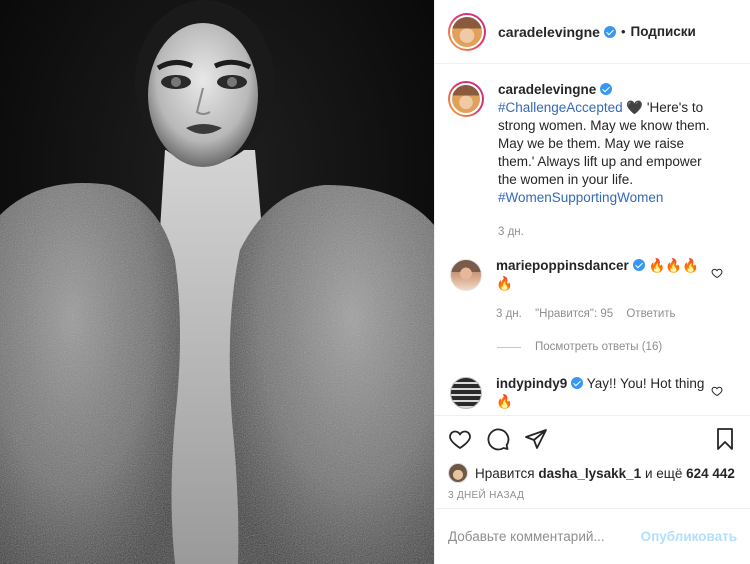 The height and width of the screenshot is (564, 750). I want to click on comment-item: indypindy9 Yay!! You! Hot thing 🔥, so click(592, 393).